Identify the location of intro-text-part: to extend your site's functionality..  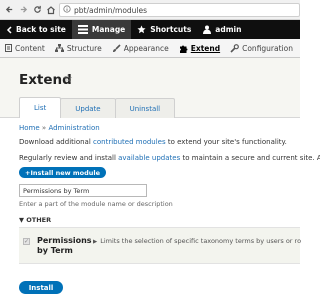
(226, 142).